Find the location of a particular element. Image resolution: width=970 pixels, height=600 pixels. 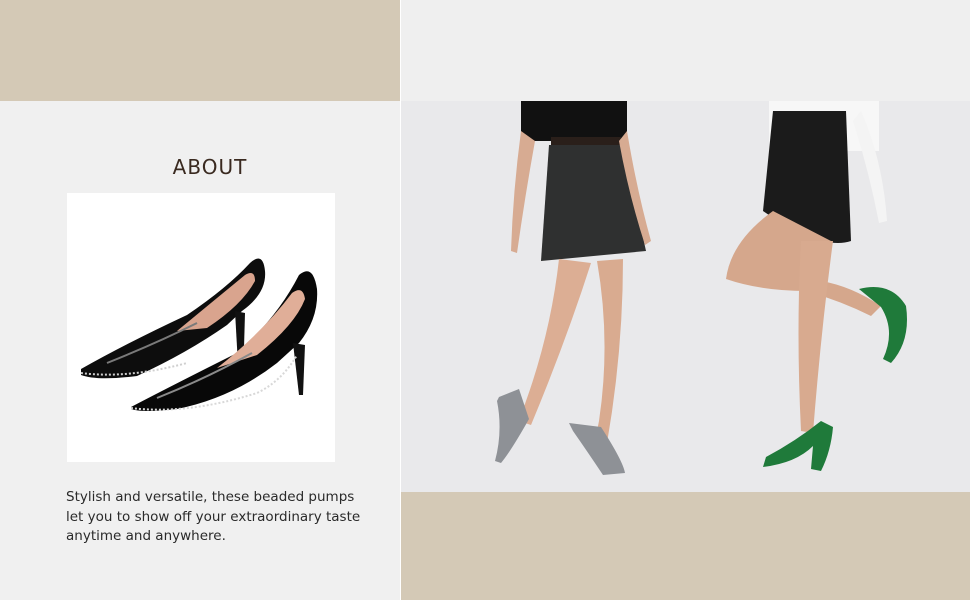

bottom-right-tan-block is located at coordinates (685, 546).